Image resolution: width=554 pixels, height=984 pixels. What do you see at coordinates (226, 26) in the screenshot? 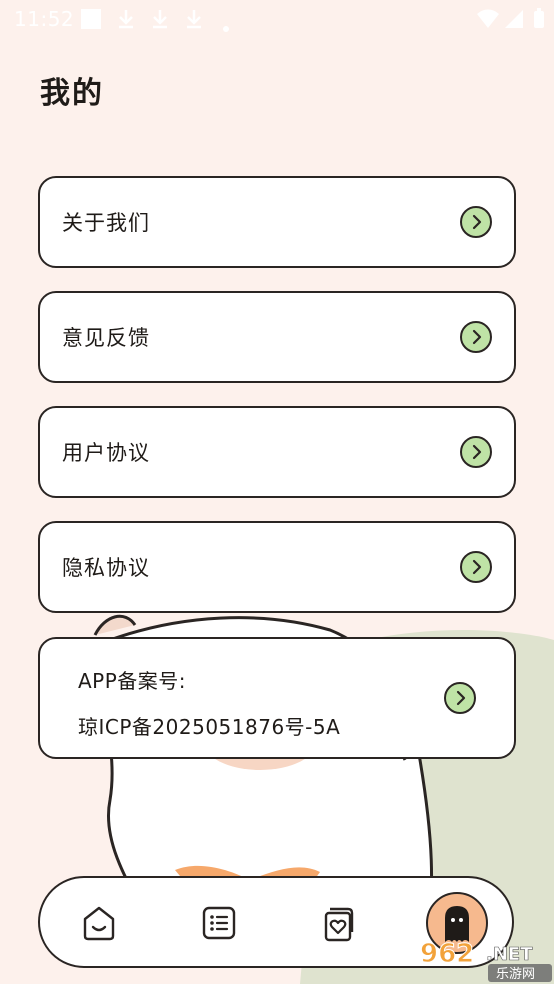
I see `dot-icon` at bounding box center [226, 26].